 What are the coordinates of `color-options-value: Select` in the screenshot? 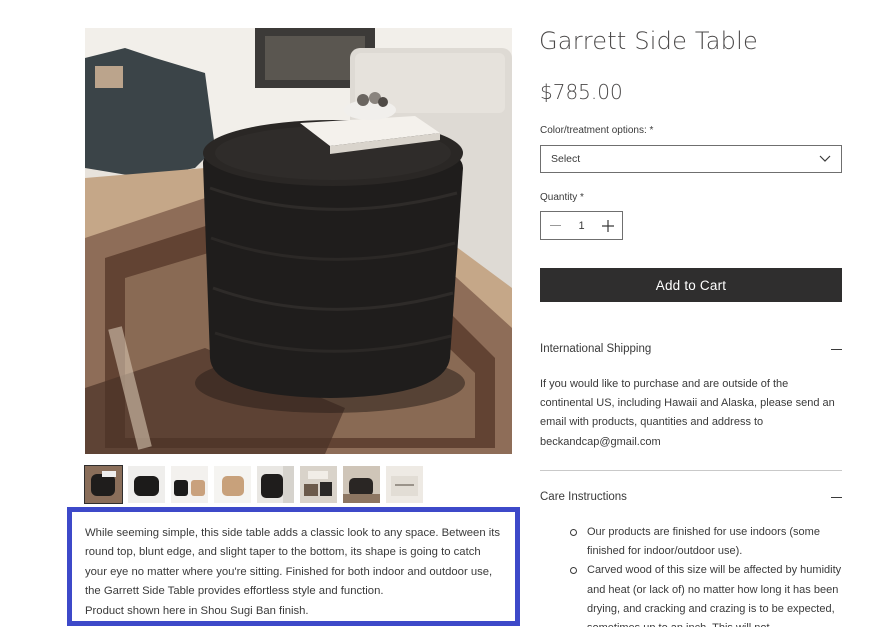 It's located at (566, 159).